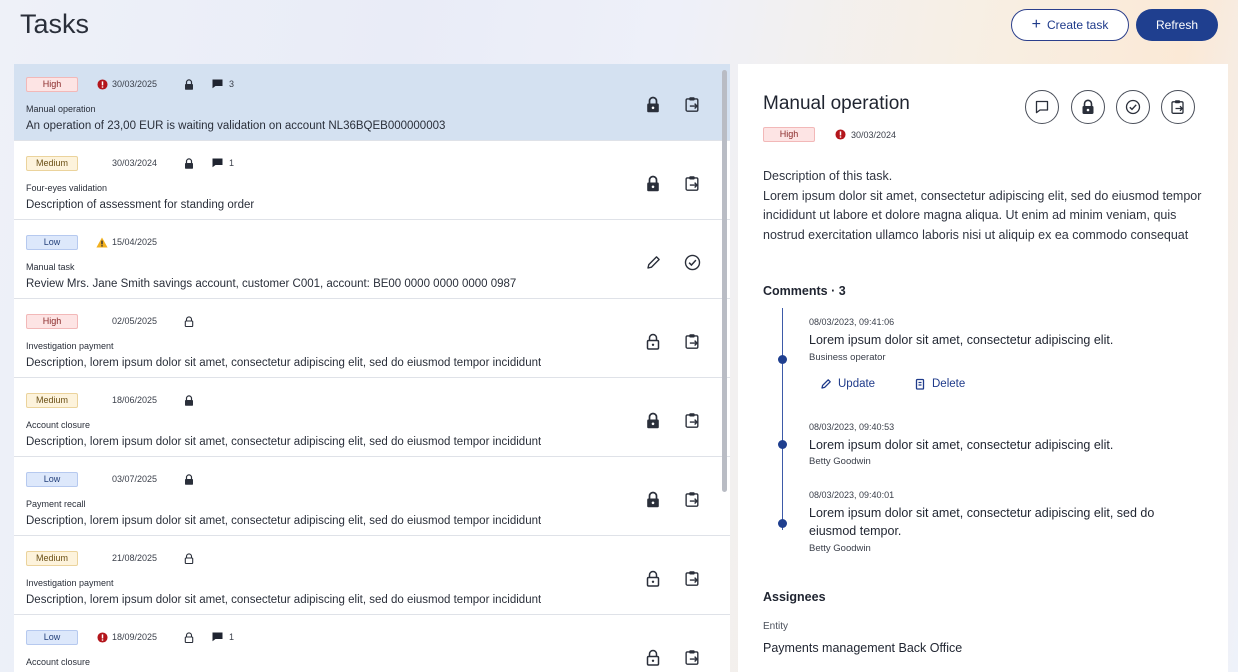 The width and height of the screenshot is (1238, 672). Describe the element at coordinates (135, 400) in the screenshot. I see `task-date: 18/06/2025` at that location.